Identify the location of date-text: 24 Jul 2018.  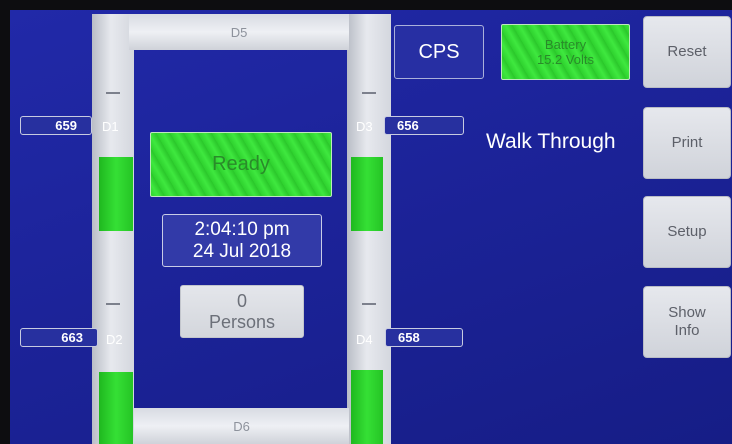
(242, 251).